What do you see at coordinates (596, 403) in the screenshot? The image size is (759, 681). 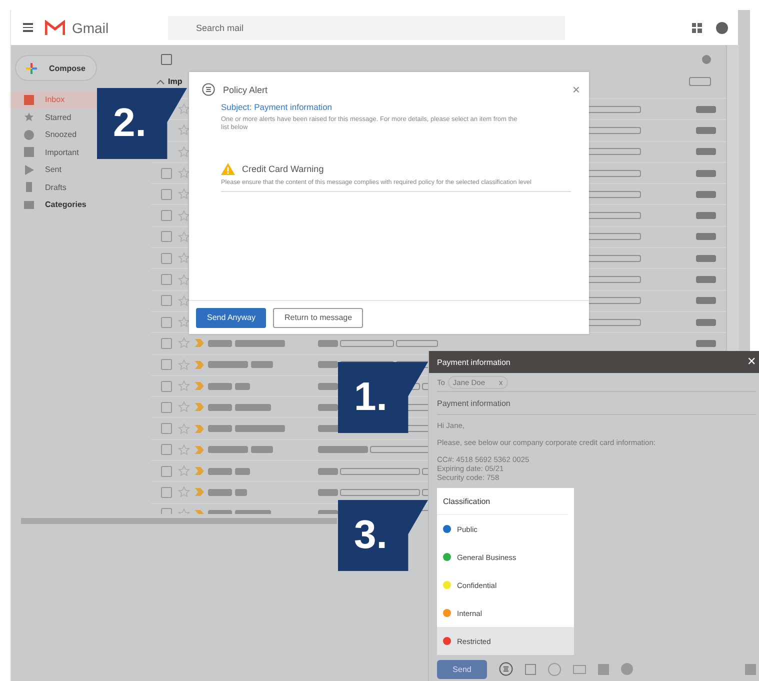 I see `subject-field: Payment information` at bounding box center [596, 403].